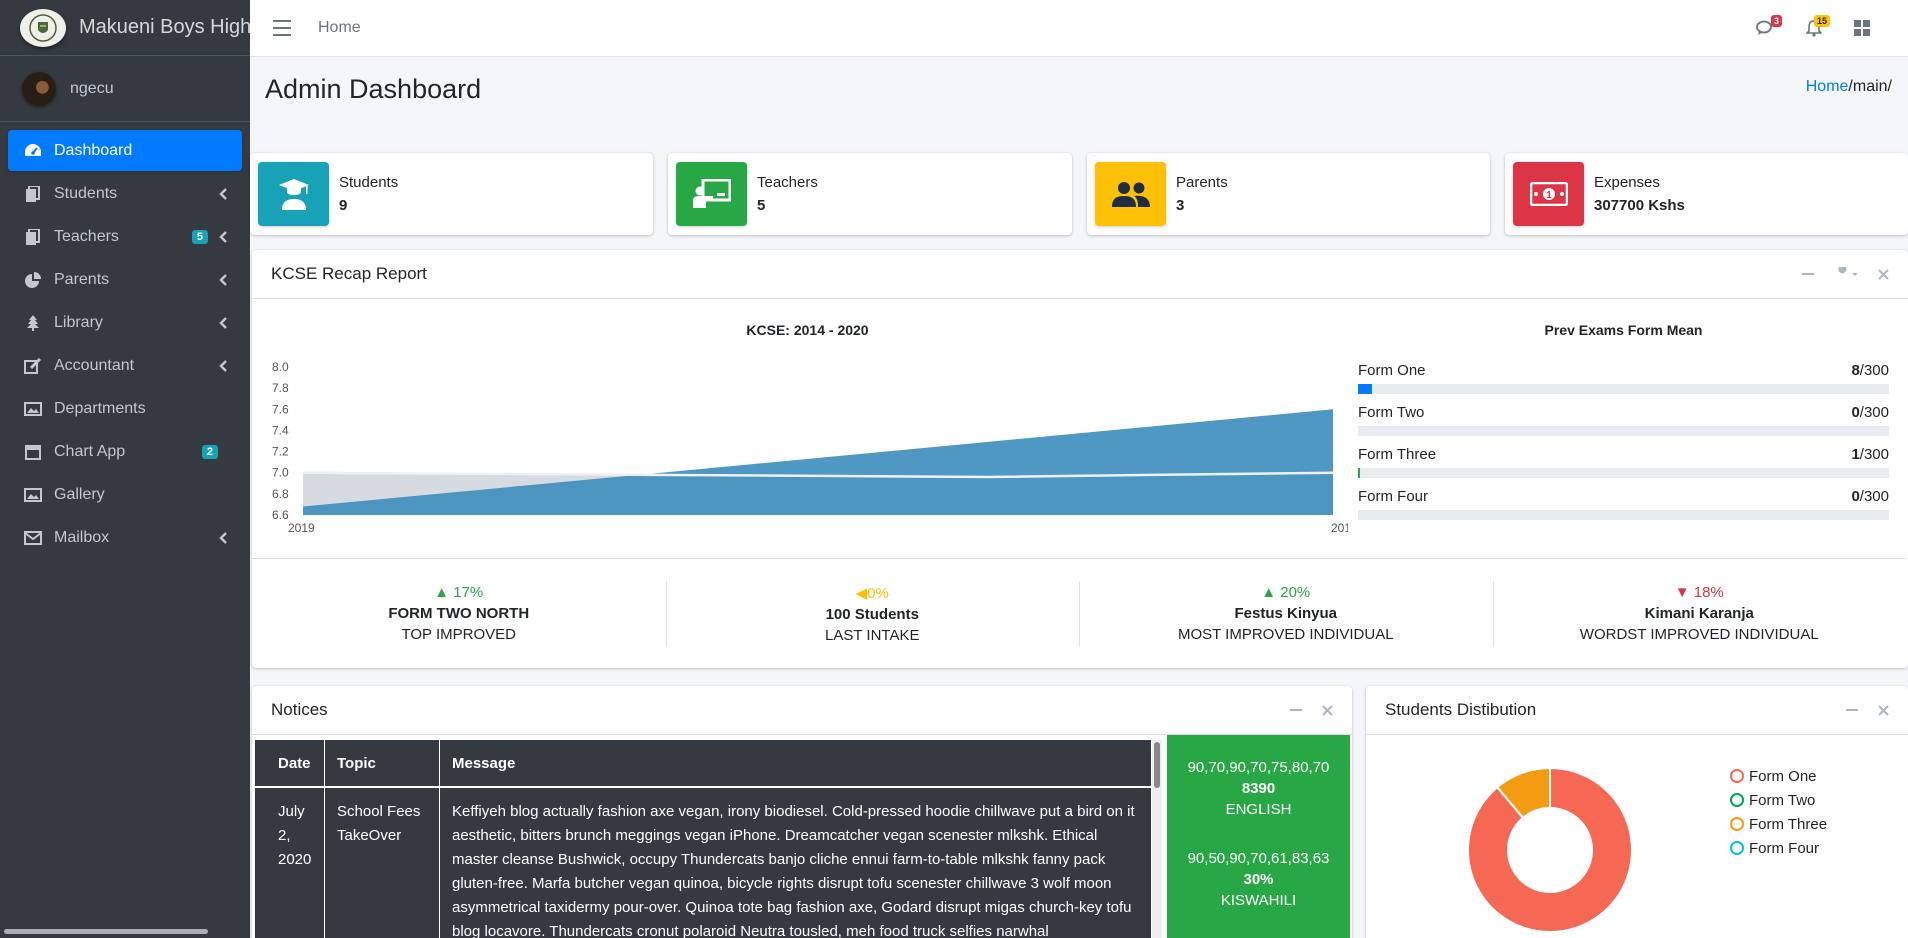 This screenshot has width=1908, height=938. Describe the element at coordinates (1627, 182) in the screenshot. I see `info-box-label: Expenses` at that location.